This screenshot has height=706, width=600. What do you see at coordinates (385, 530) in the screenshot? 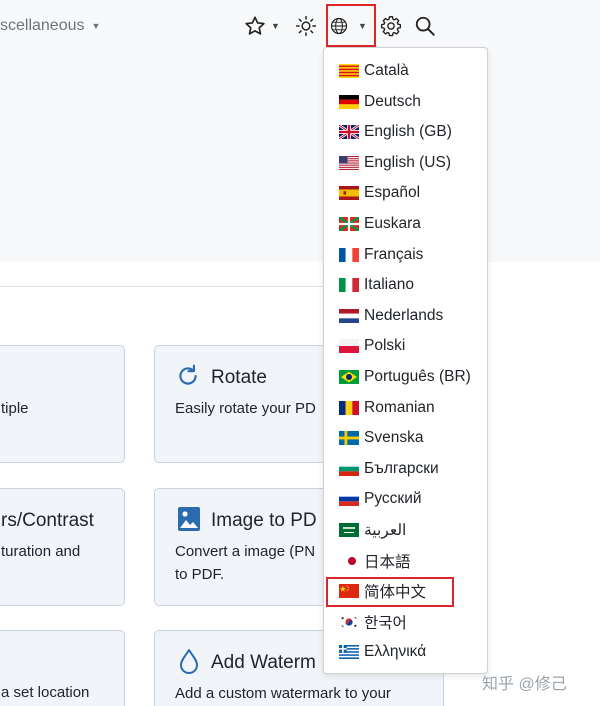
I see `language-item-label: العربية` at bounding box center [385, 530].